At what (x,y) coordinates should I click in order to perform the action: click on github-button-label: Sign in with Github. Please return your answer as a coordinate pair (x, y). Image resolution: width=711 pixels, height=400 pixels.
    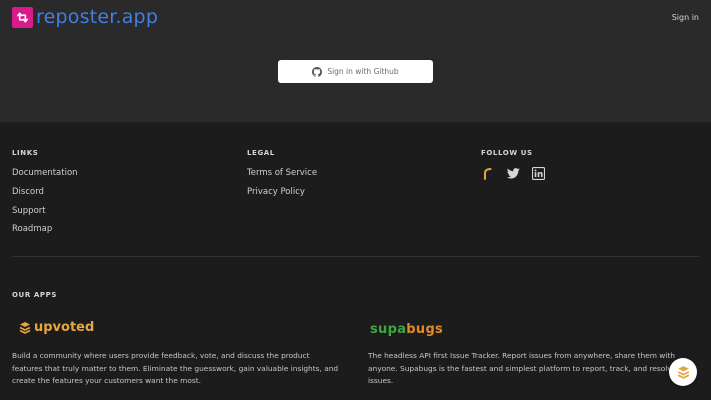
    Looking at the image, I should click on (363, 71).